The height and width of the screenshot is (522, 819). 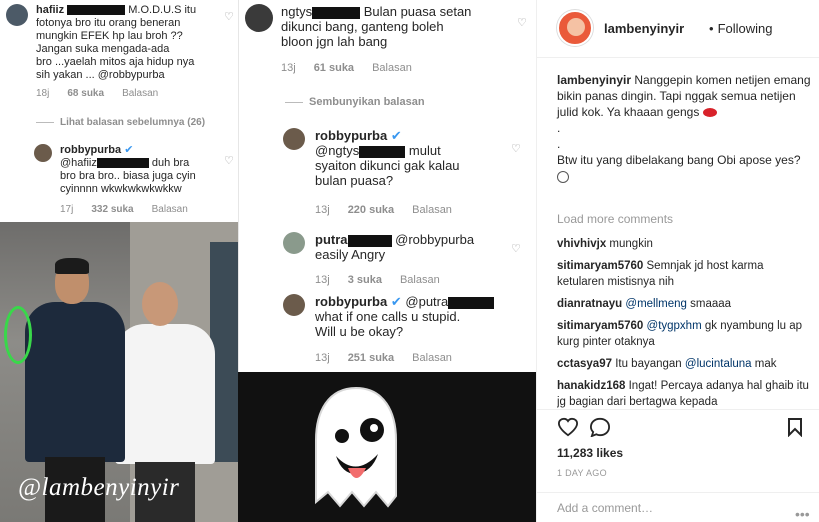 I want to click on comment-text: mulut, so click(x=424, y=150).